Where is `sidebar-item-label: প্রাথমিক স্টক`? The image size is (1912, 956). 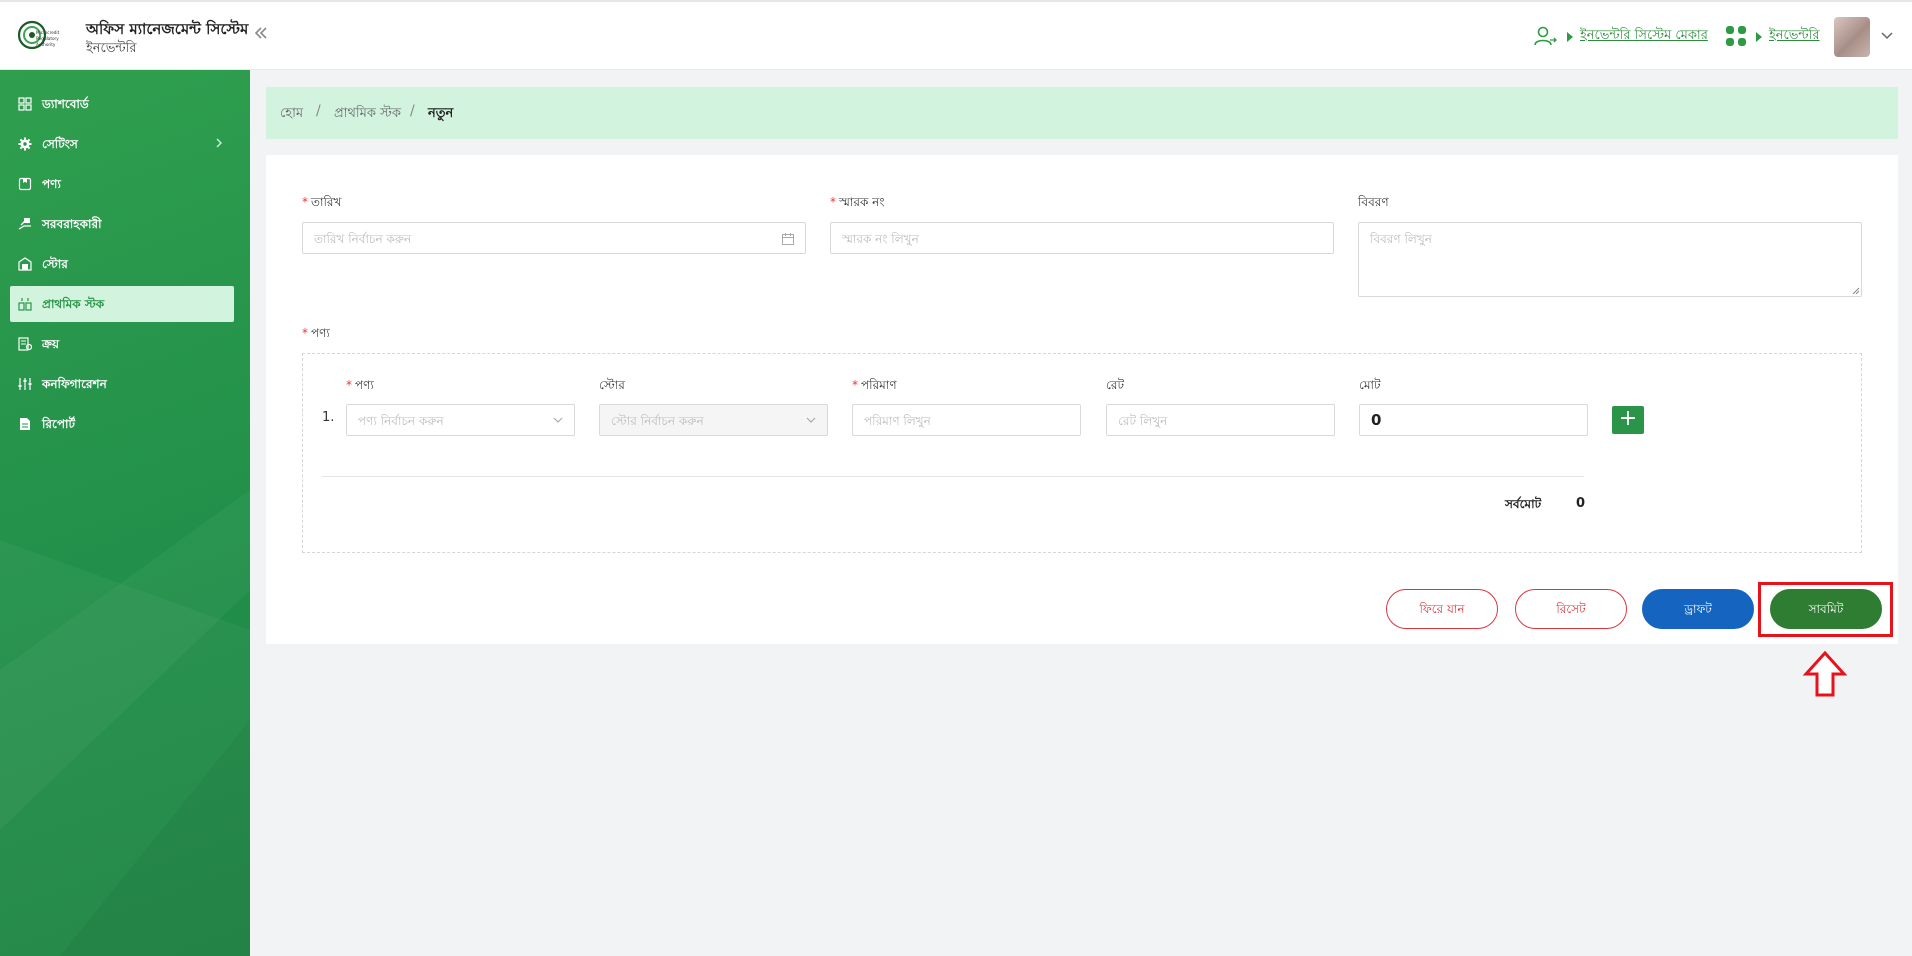
sidebar-item-label: প্রাথমিক স্টক is located at coordinates (73, 304).